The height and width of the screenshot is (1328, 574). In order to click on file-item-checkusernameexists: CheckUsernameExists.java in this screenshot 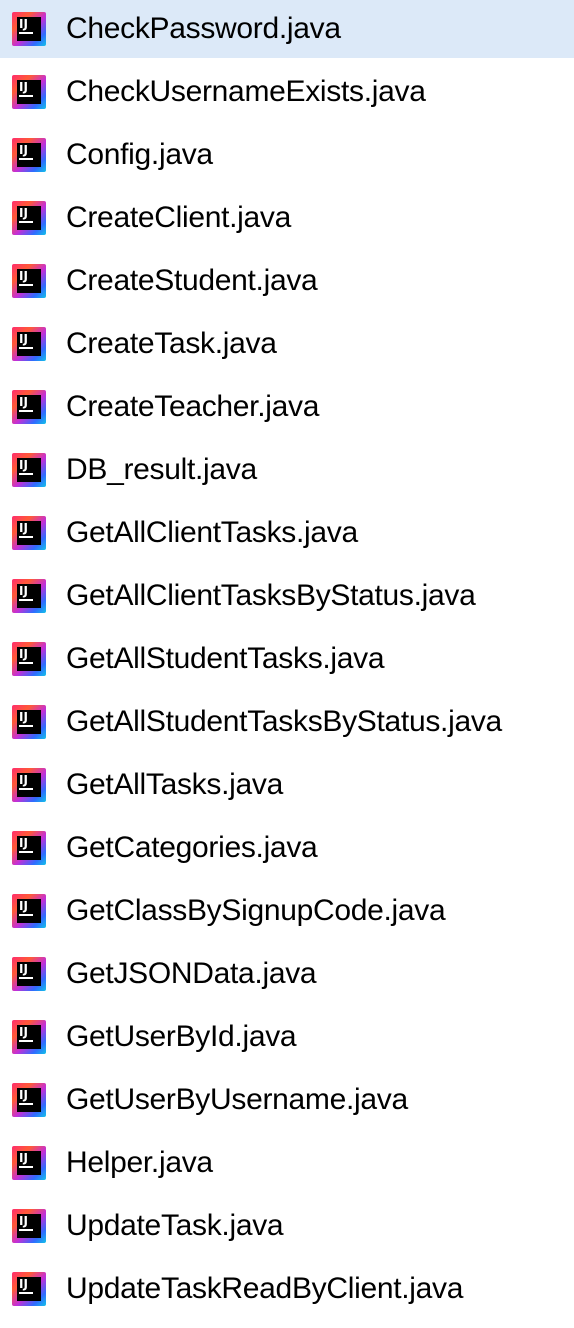, I will do `click(287, 92)`.